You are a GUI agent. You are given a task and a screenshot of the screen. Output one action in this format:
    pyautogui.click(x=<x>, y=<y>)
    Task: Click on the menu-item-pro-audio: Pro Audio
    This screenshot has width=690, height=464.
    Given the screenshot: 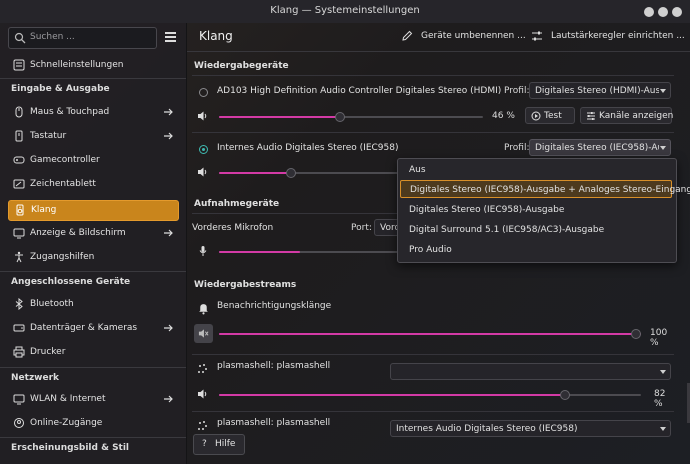 What is the action you would take?
    pyautogui.click(x=536, y=250)
    